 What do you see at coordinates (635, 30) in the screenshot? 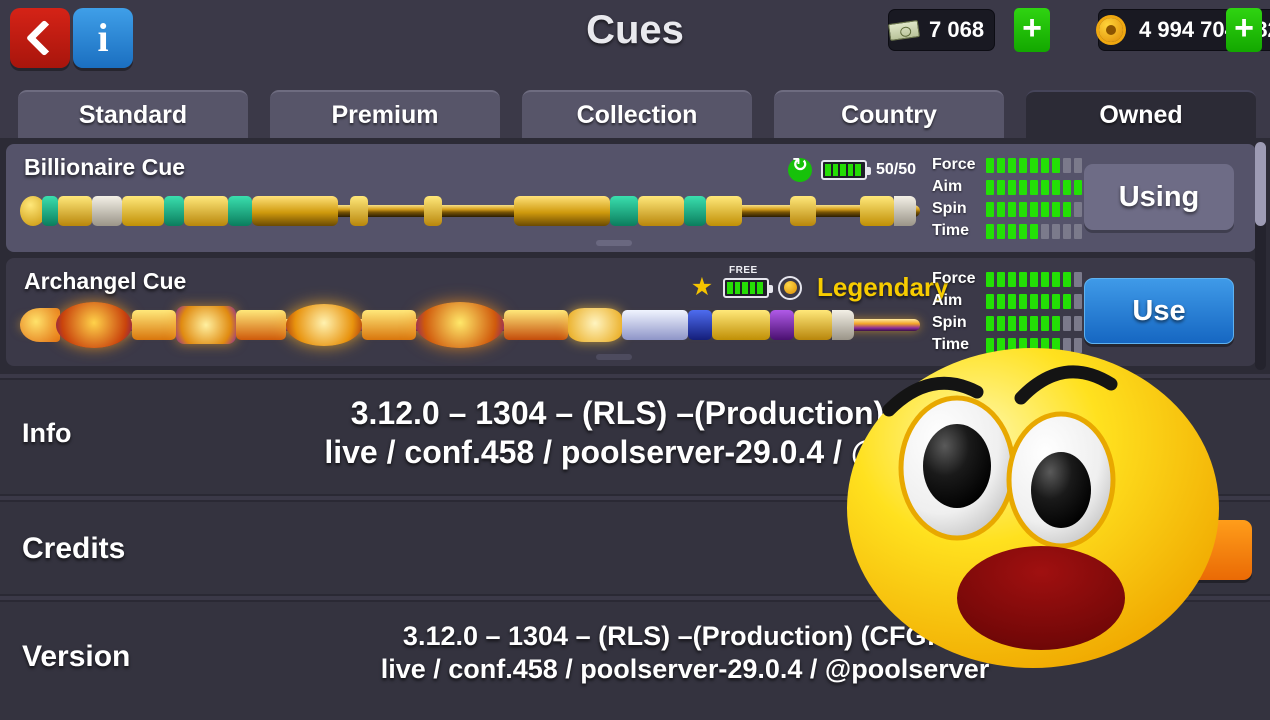
I see `page-title: Cues` at bounding box center [635, 30].